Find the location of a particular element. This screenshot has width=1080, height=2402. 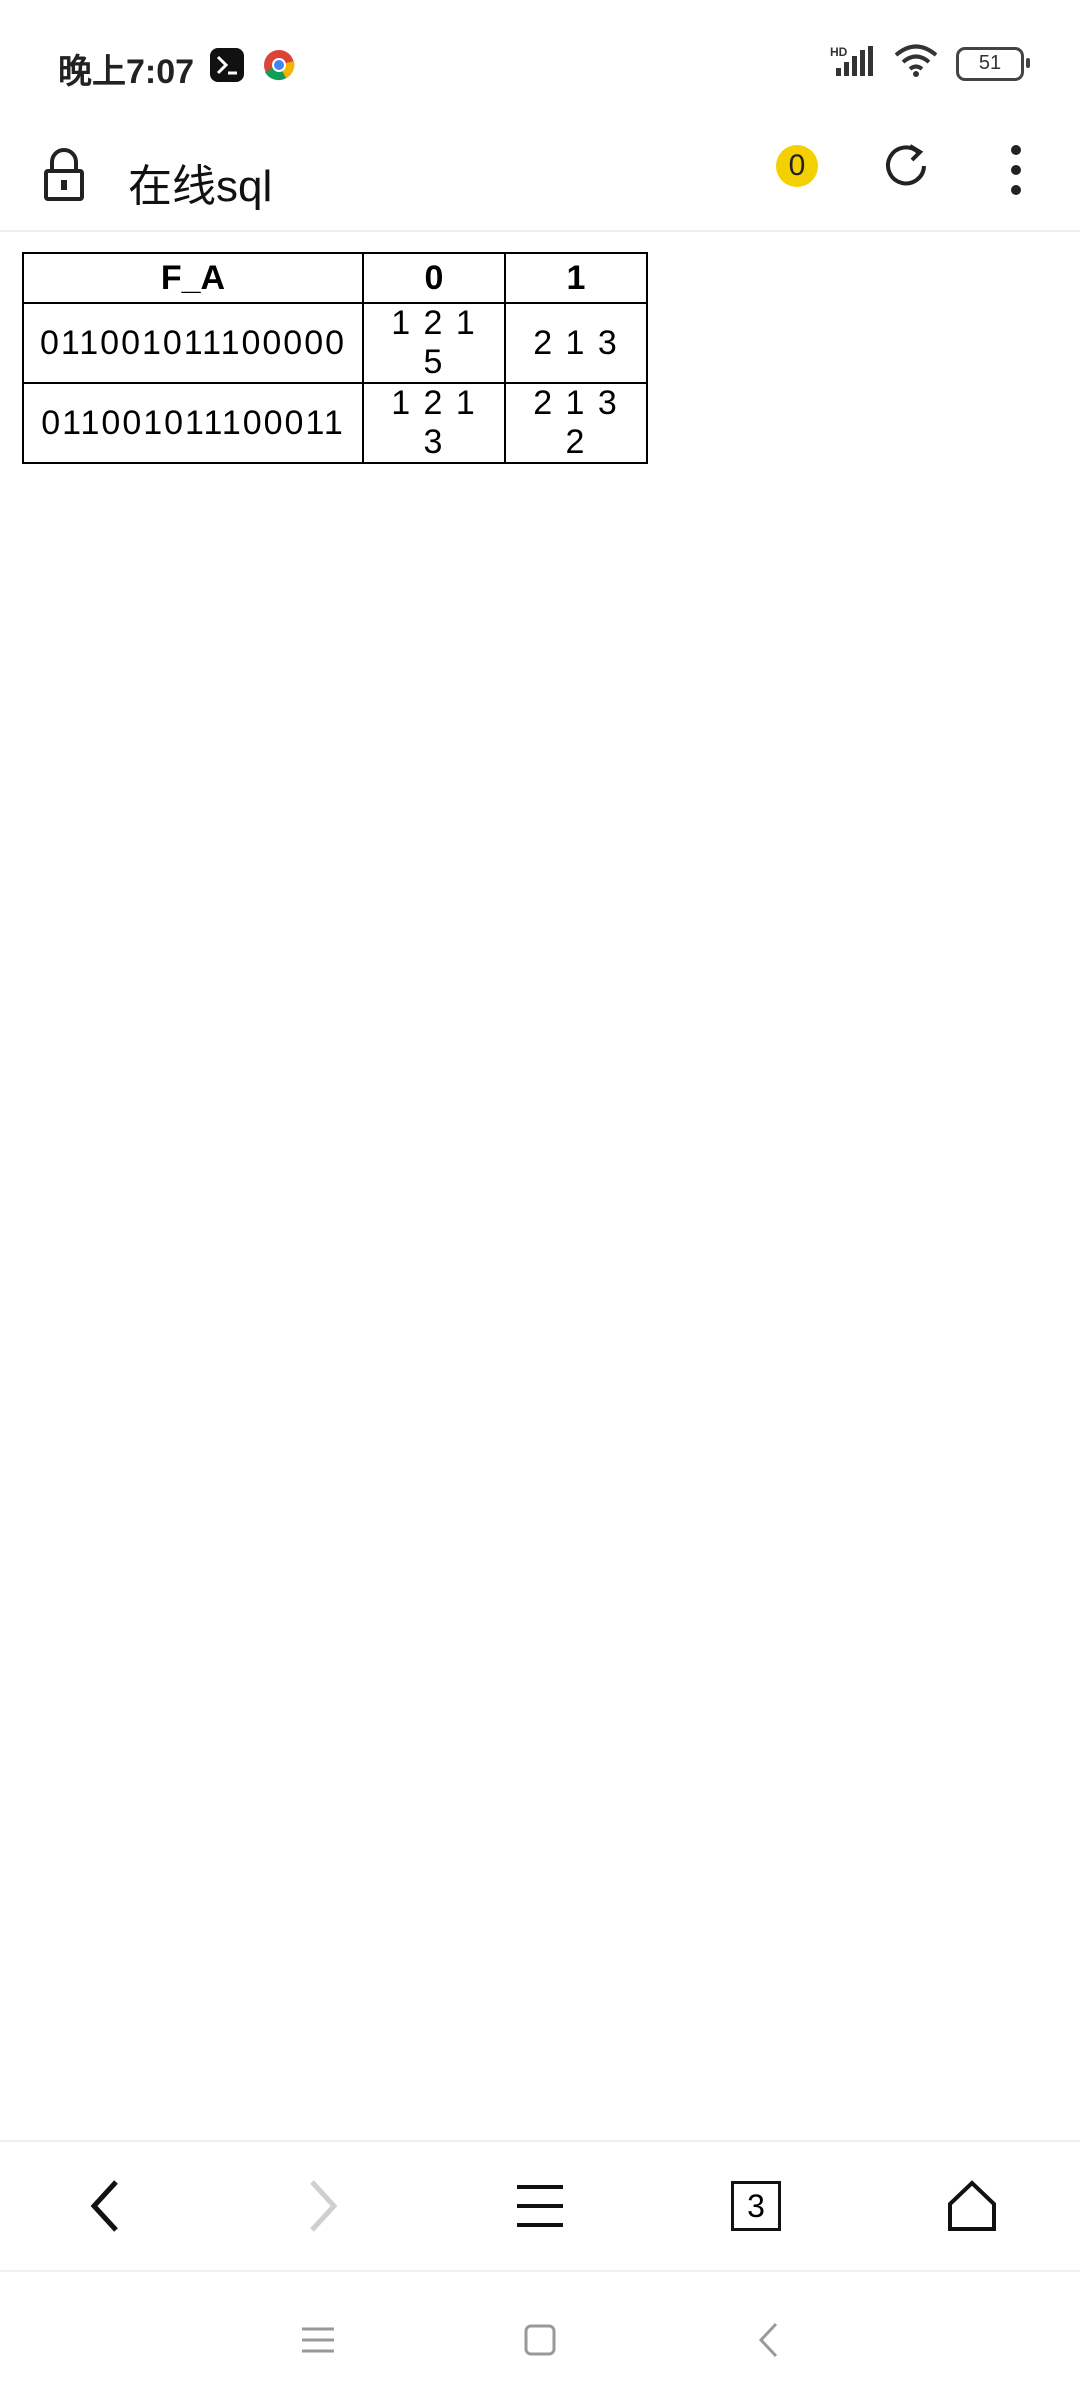

table-header-row: F_A 0 1 is located at coordinates (335, 278).